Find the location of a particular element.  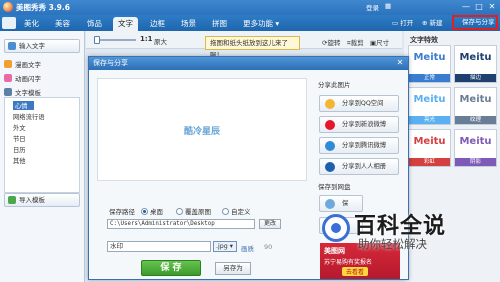

text-template-header: 文字模板 is located at coordinates (22, 92).